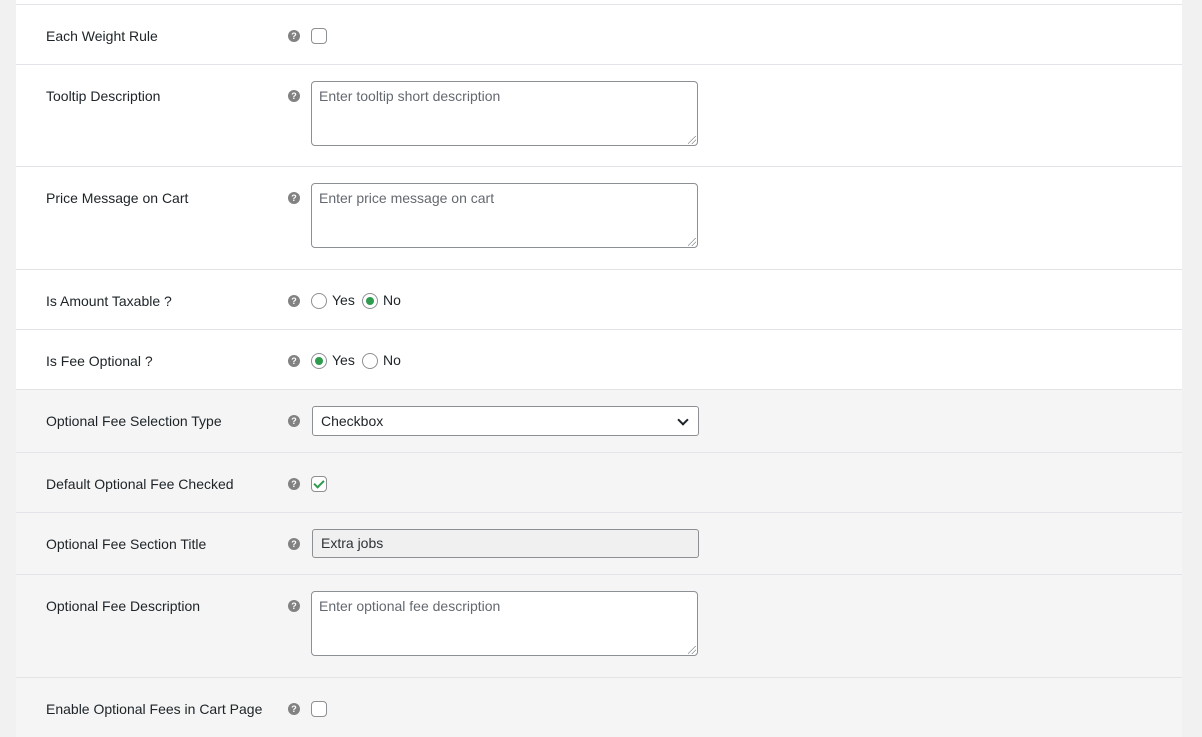 This screenshot has height=737, width=1202. Describe the element at coordinates (102, 36) in the screenshot. I see `each-weight-rule-label: Each Weight Rule` at that location.